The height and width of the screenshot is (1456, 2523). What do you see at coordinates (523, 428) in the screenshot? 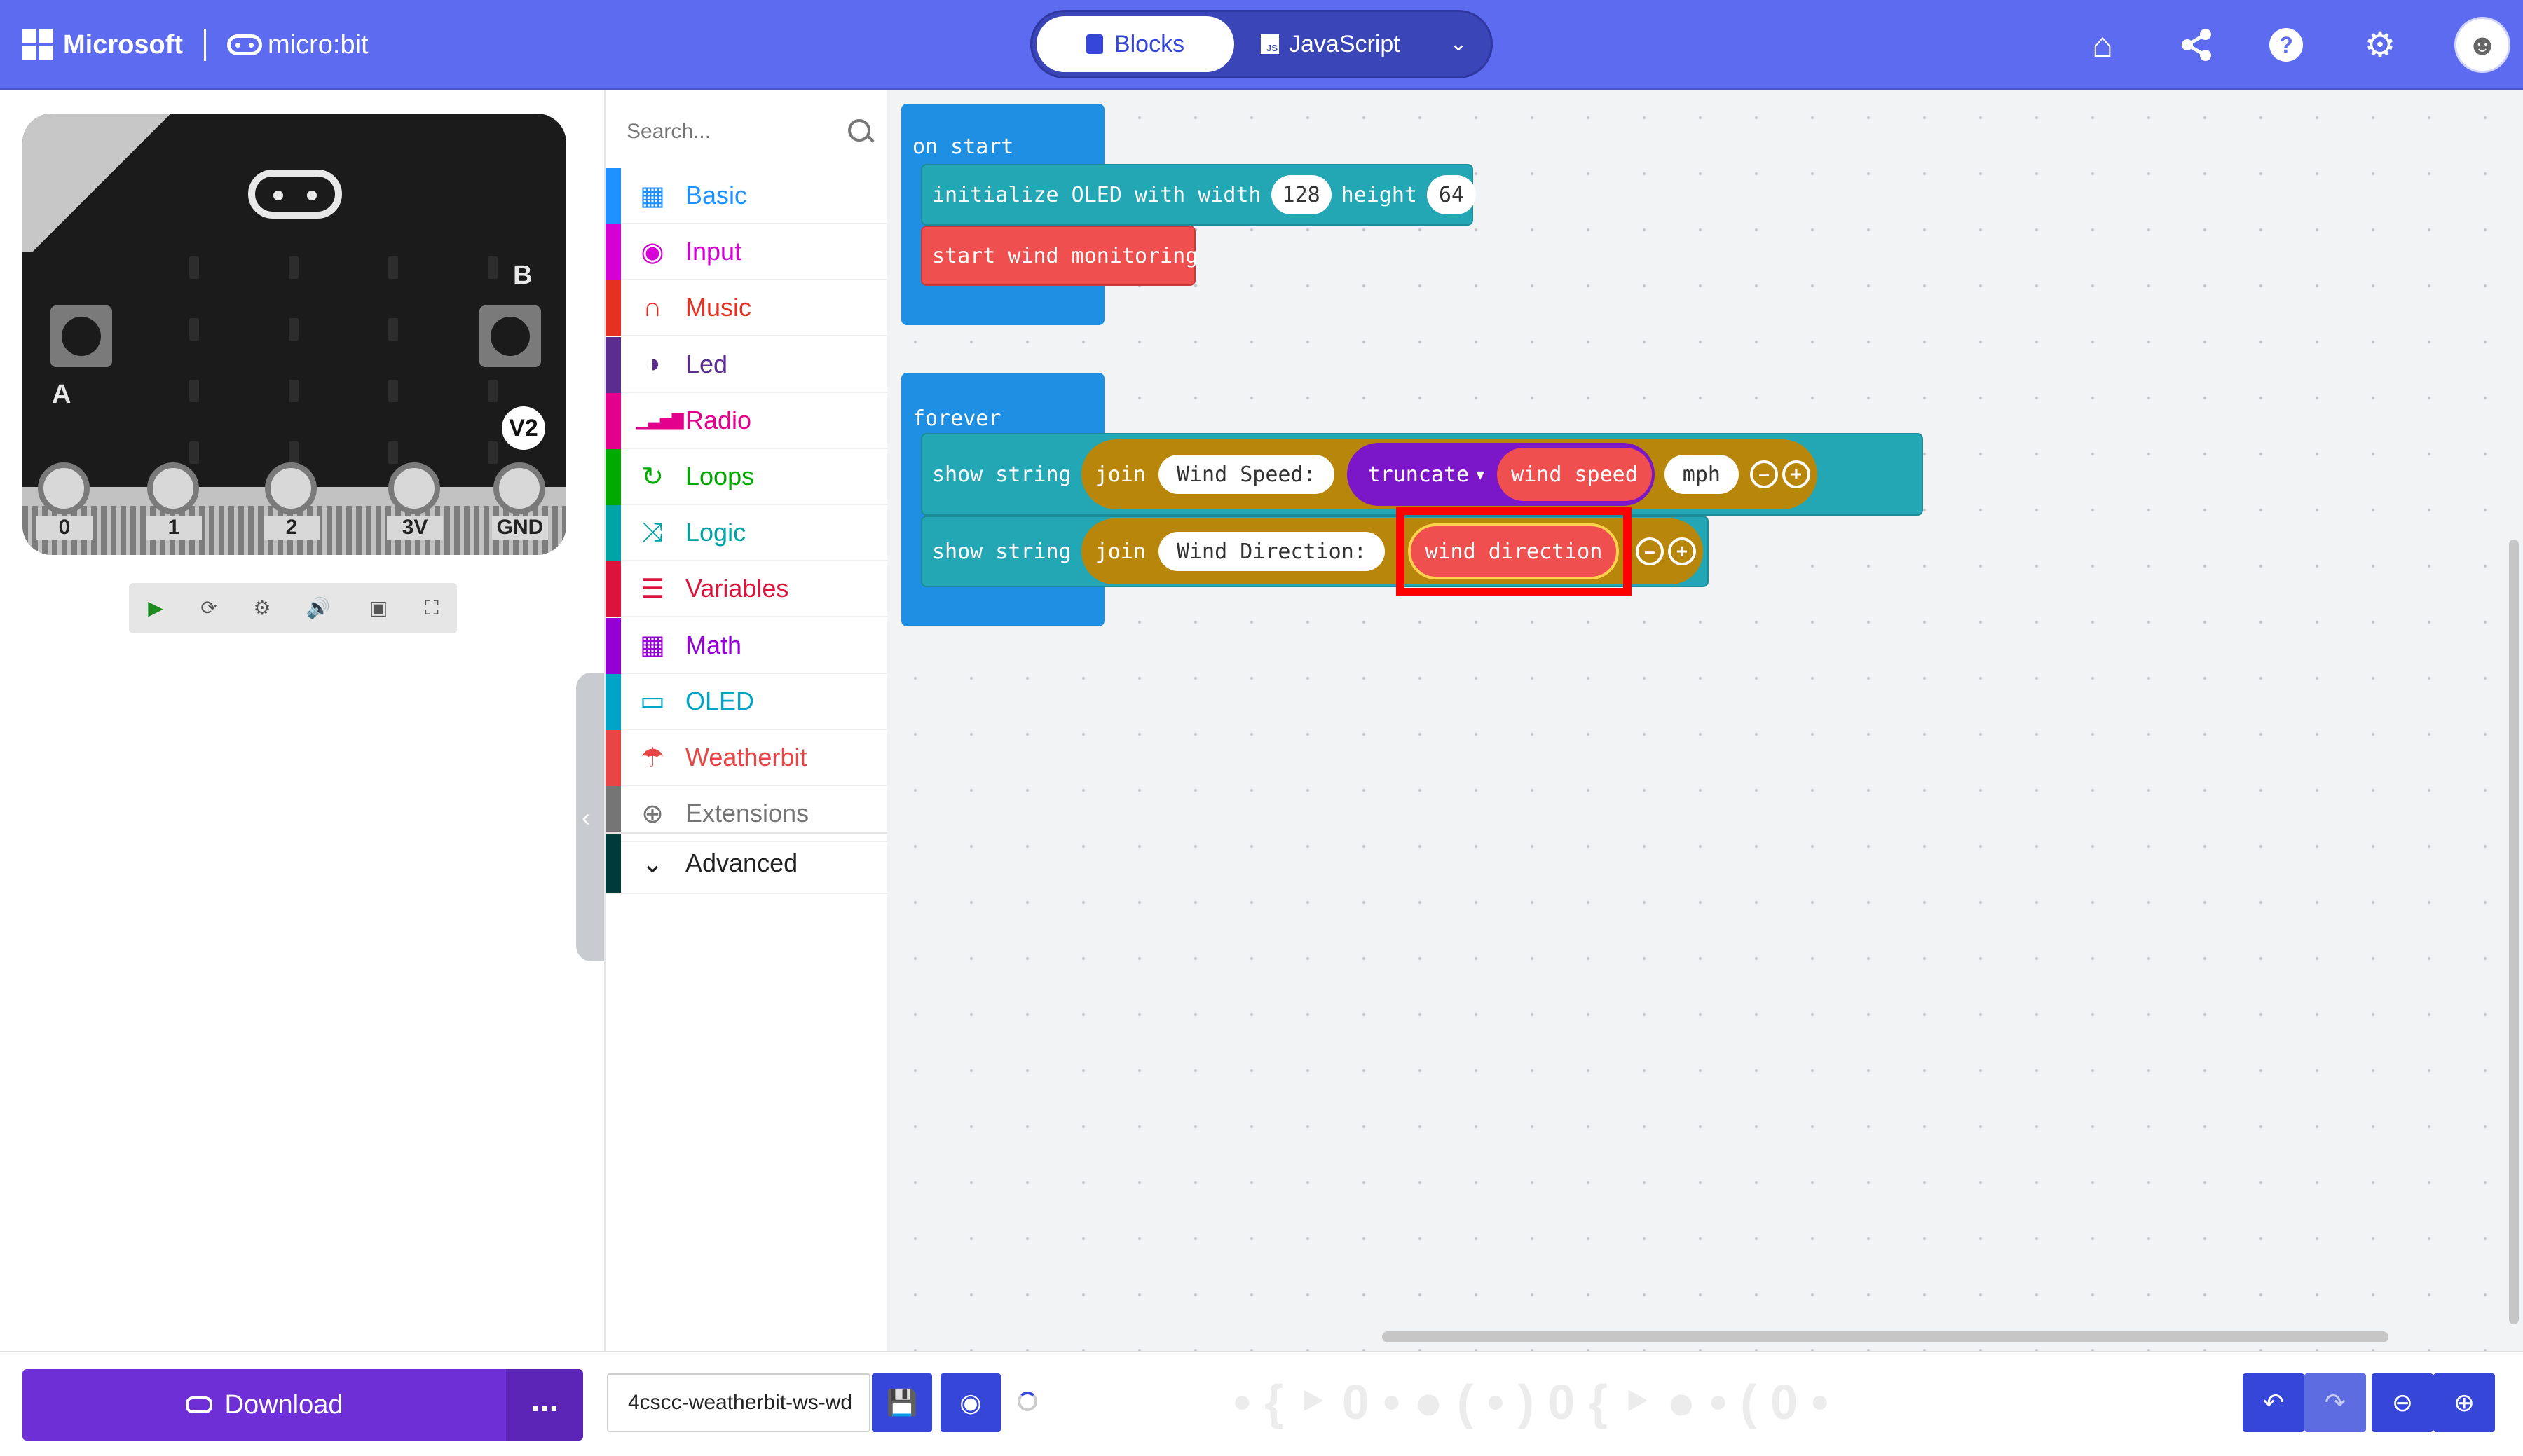
I see `version-badge: V2` at bounding box center [523, 428].